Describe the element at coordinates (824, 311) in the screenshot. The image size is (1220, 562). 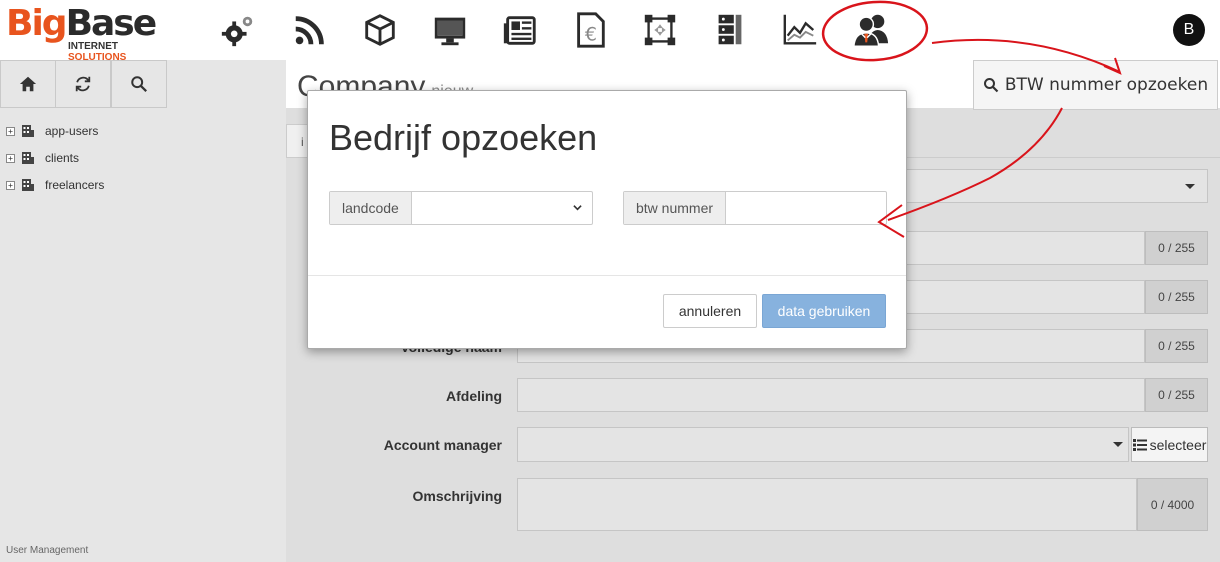
I see `use-data-button: data gebruiken` at that location.